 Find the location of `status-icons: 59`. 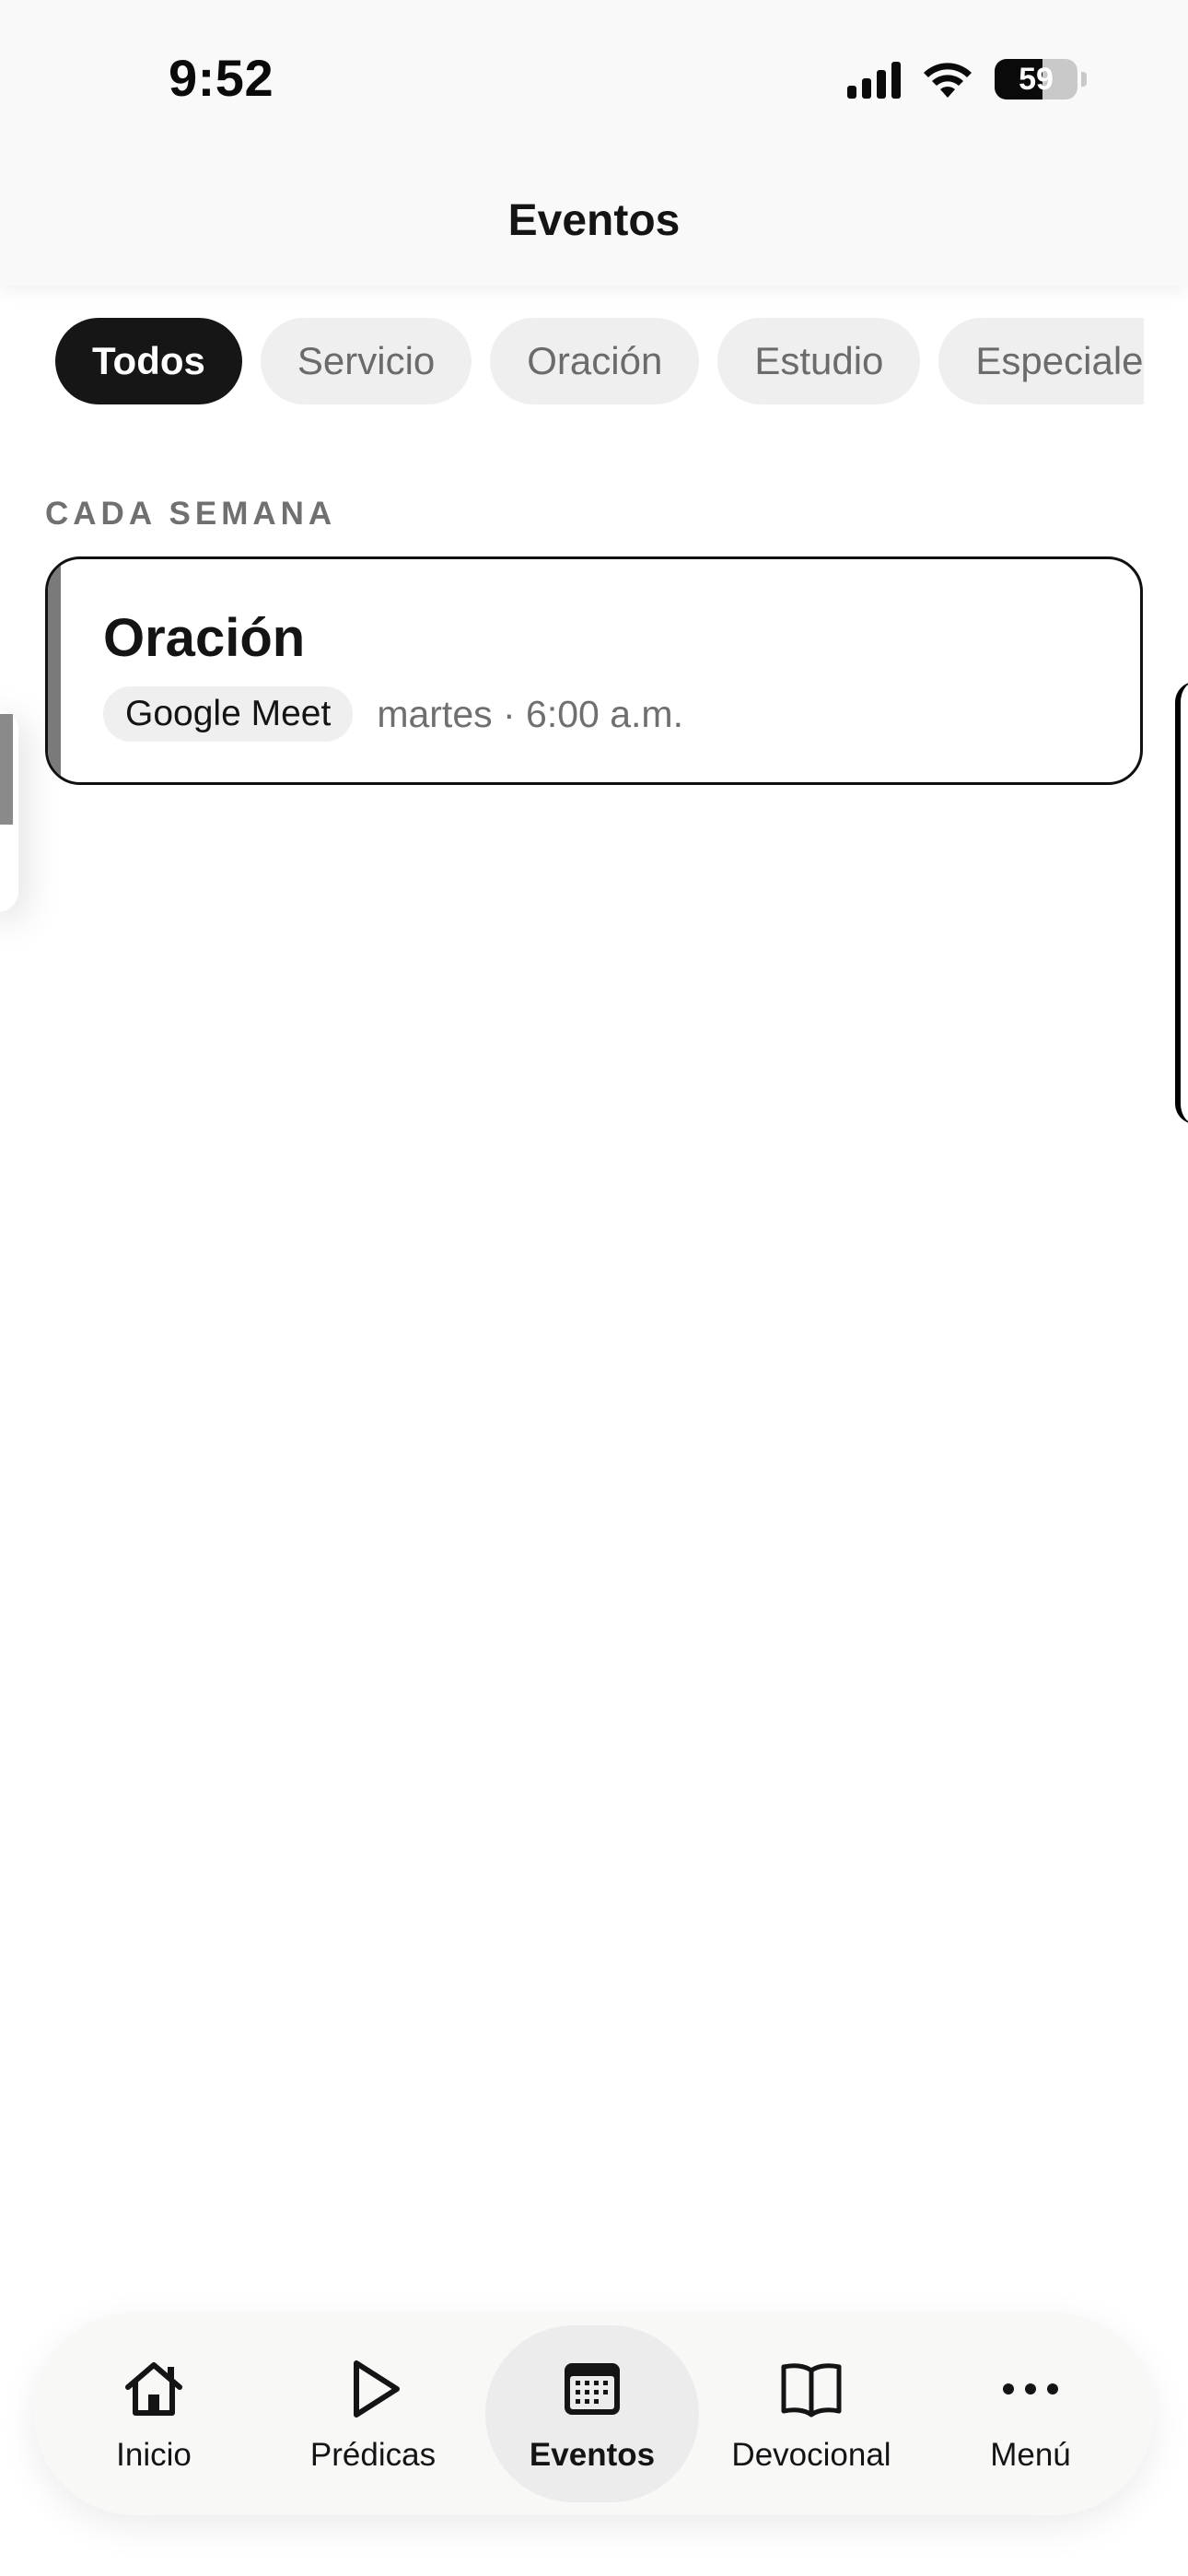

status-icons: 59 is located at coordinates (967, 79).